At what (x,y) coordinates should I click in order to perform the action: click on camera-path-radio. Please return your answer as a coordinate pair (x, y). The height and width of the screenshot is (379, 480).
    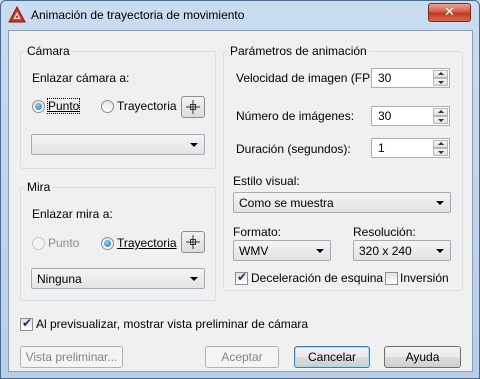
    Looking at the image, I should click on (107, 106).